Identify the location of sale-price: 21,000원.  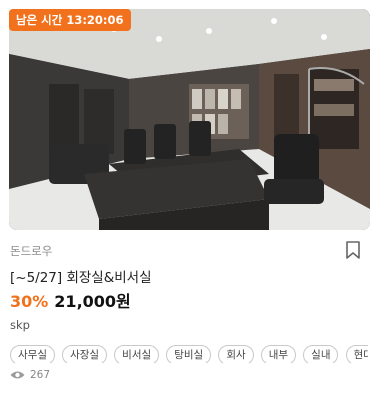
(92, 301).